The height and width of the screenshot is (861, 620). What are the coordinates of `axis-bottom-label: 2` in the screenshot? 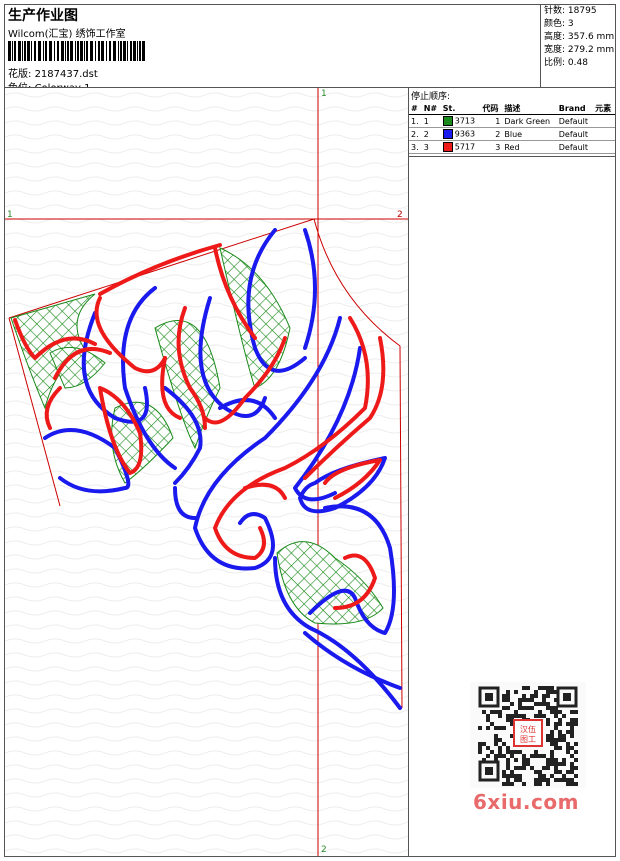 It's located at (324, 850).